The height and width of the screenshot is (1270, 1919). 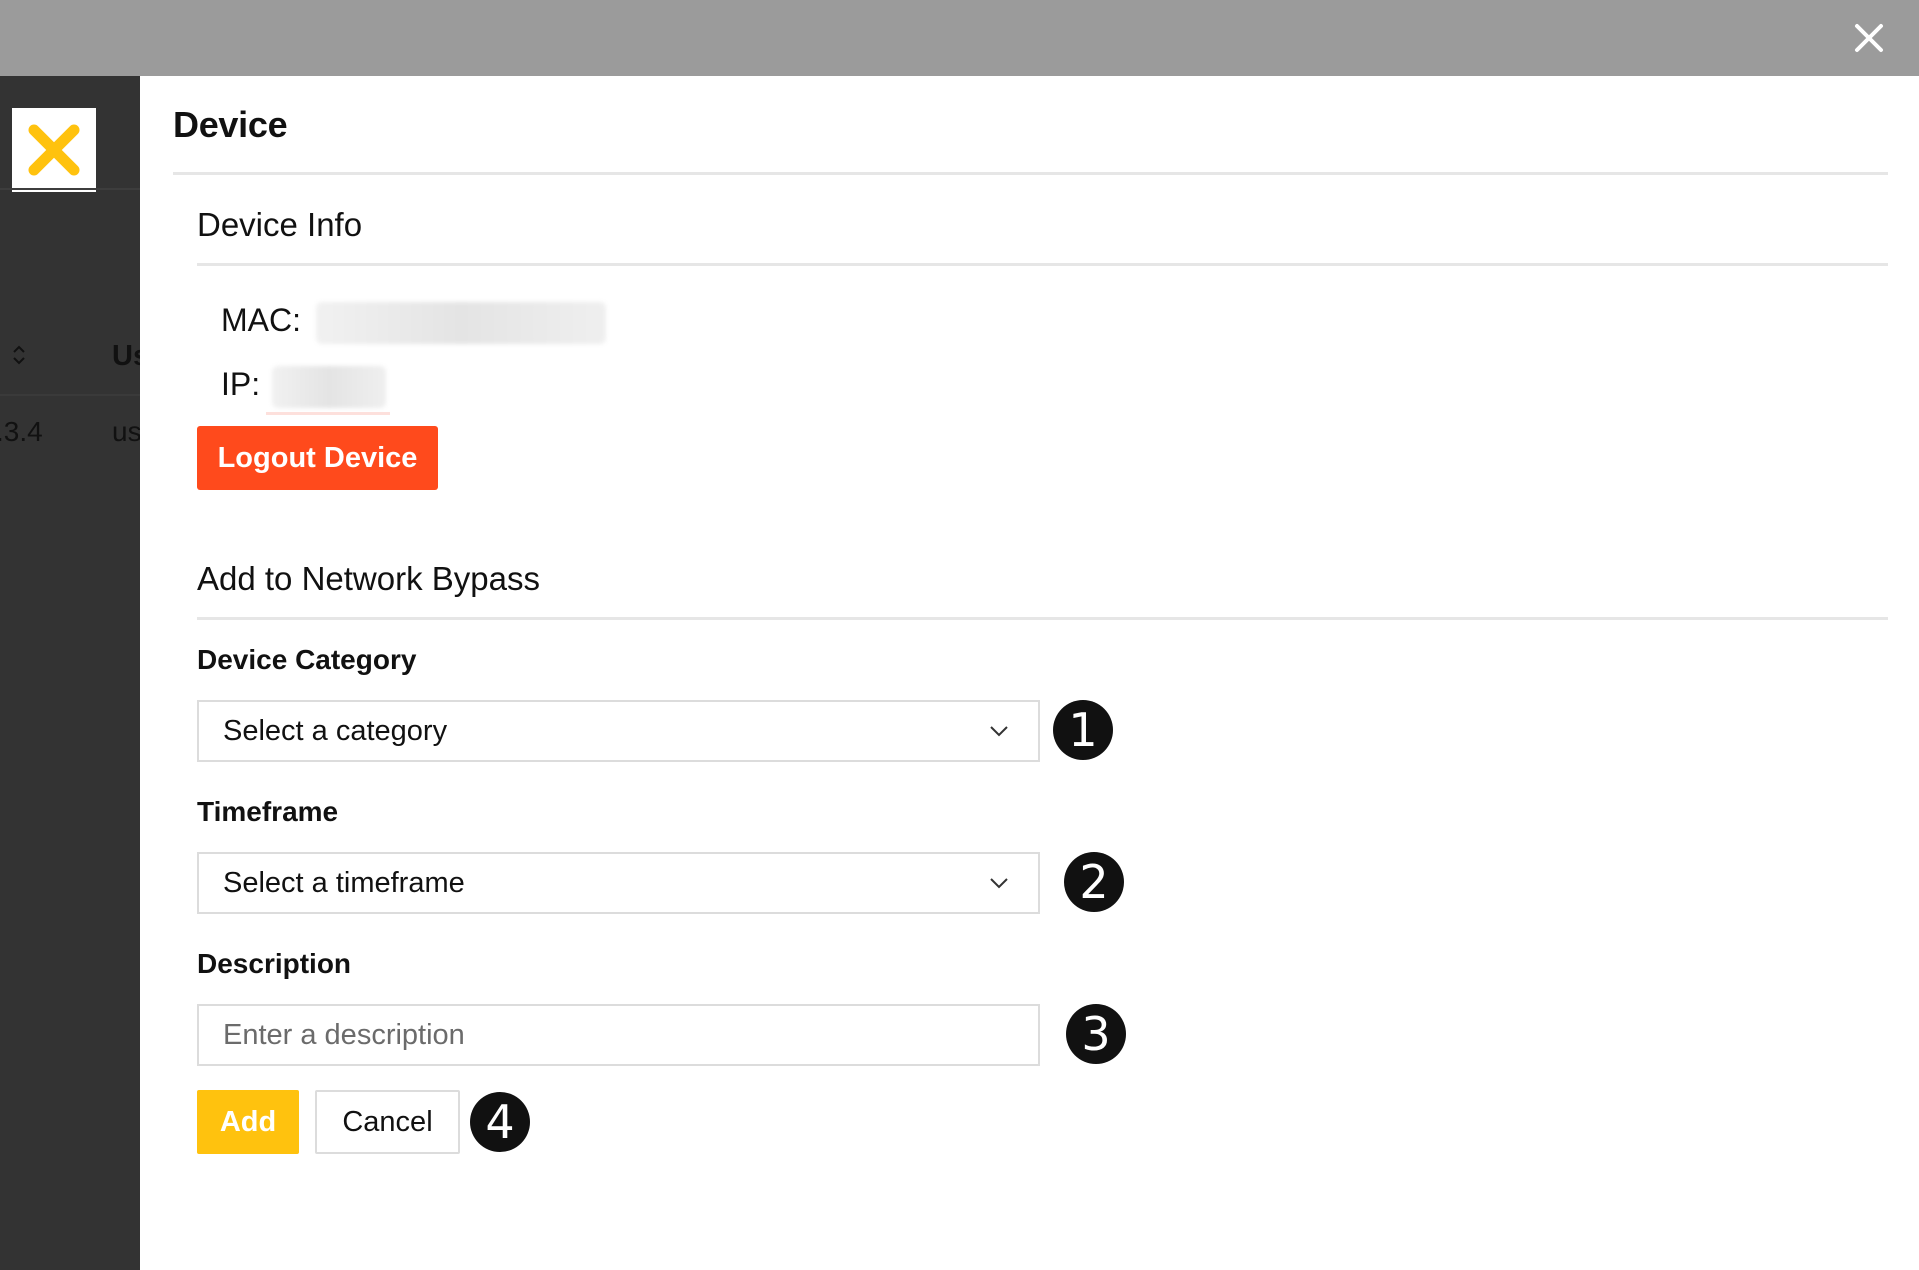 What do you see at coordinates (335, 730) in the screenshot?
I see `device-category-value: Select a category` at bounding box center [335, 730].